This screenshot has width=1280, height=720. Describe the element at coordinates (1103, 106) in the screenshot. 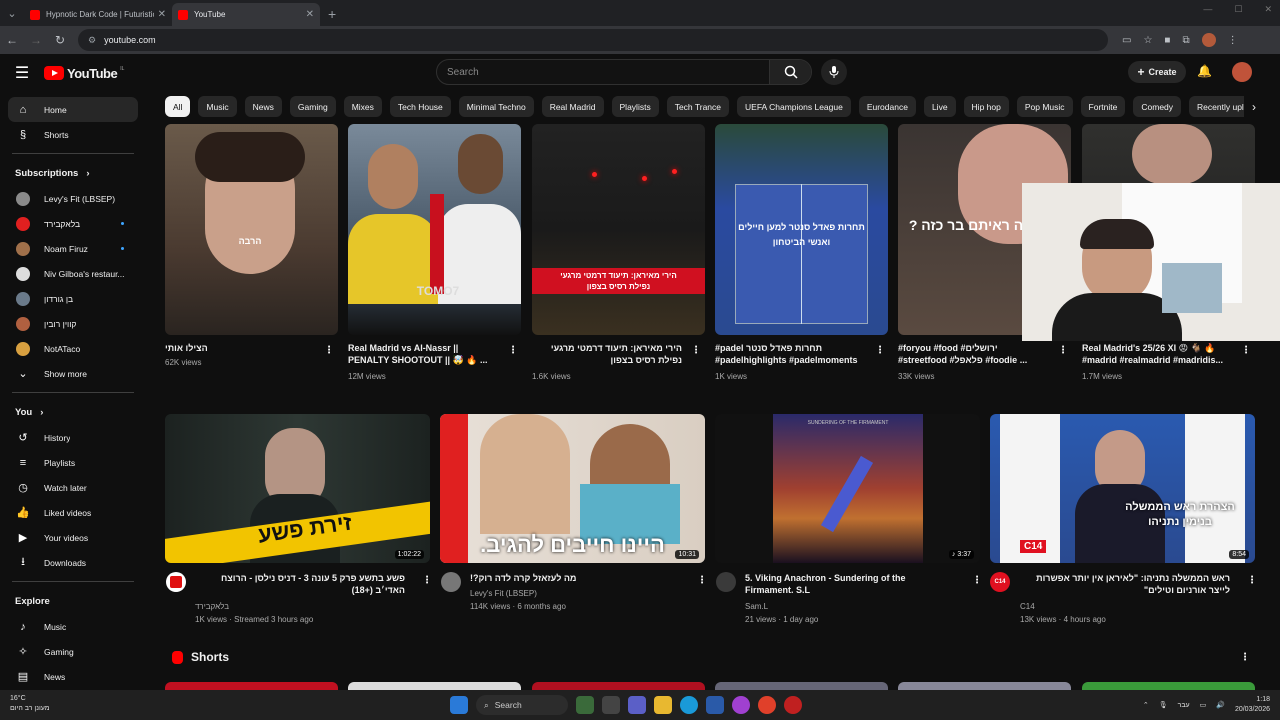

I see `filter-chip: Fortnite` at that location.